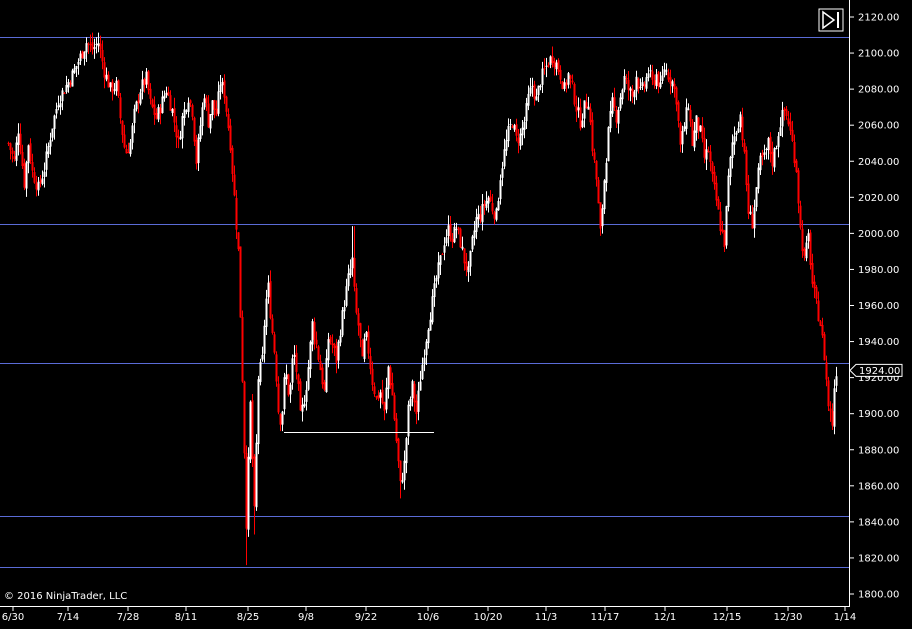 This screenshot has width=912, height=629. I want to click on x-tick-label: 7/14, so click(68, 617).